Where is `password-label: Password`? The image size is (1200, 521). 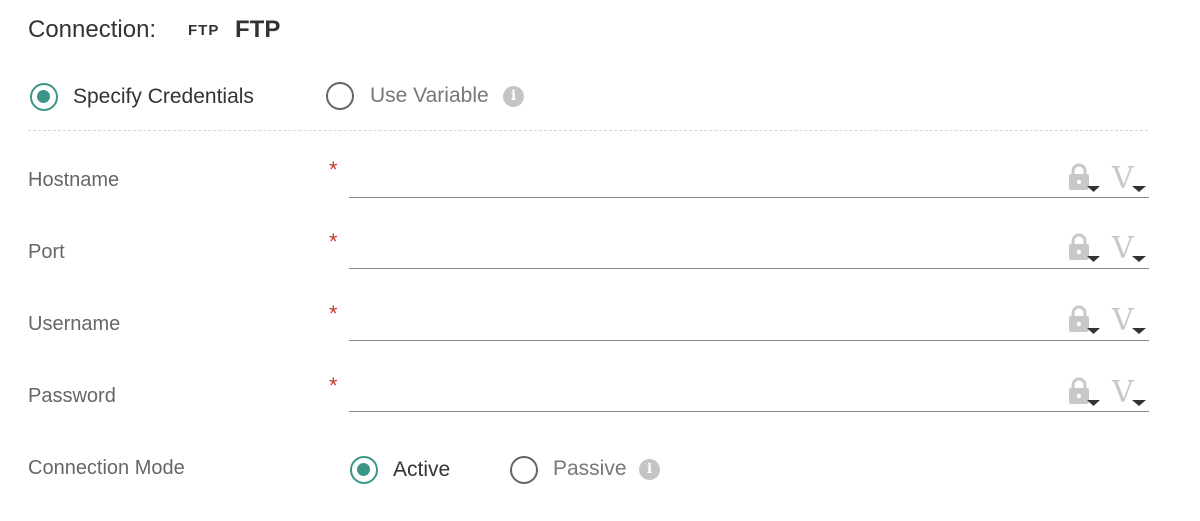
password-label: Password is located at coordinates (72, 396).